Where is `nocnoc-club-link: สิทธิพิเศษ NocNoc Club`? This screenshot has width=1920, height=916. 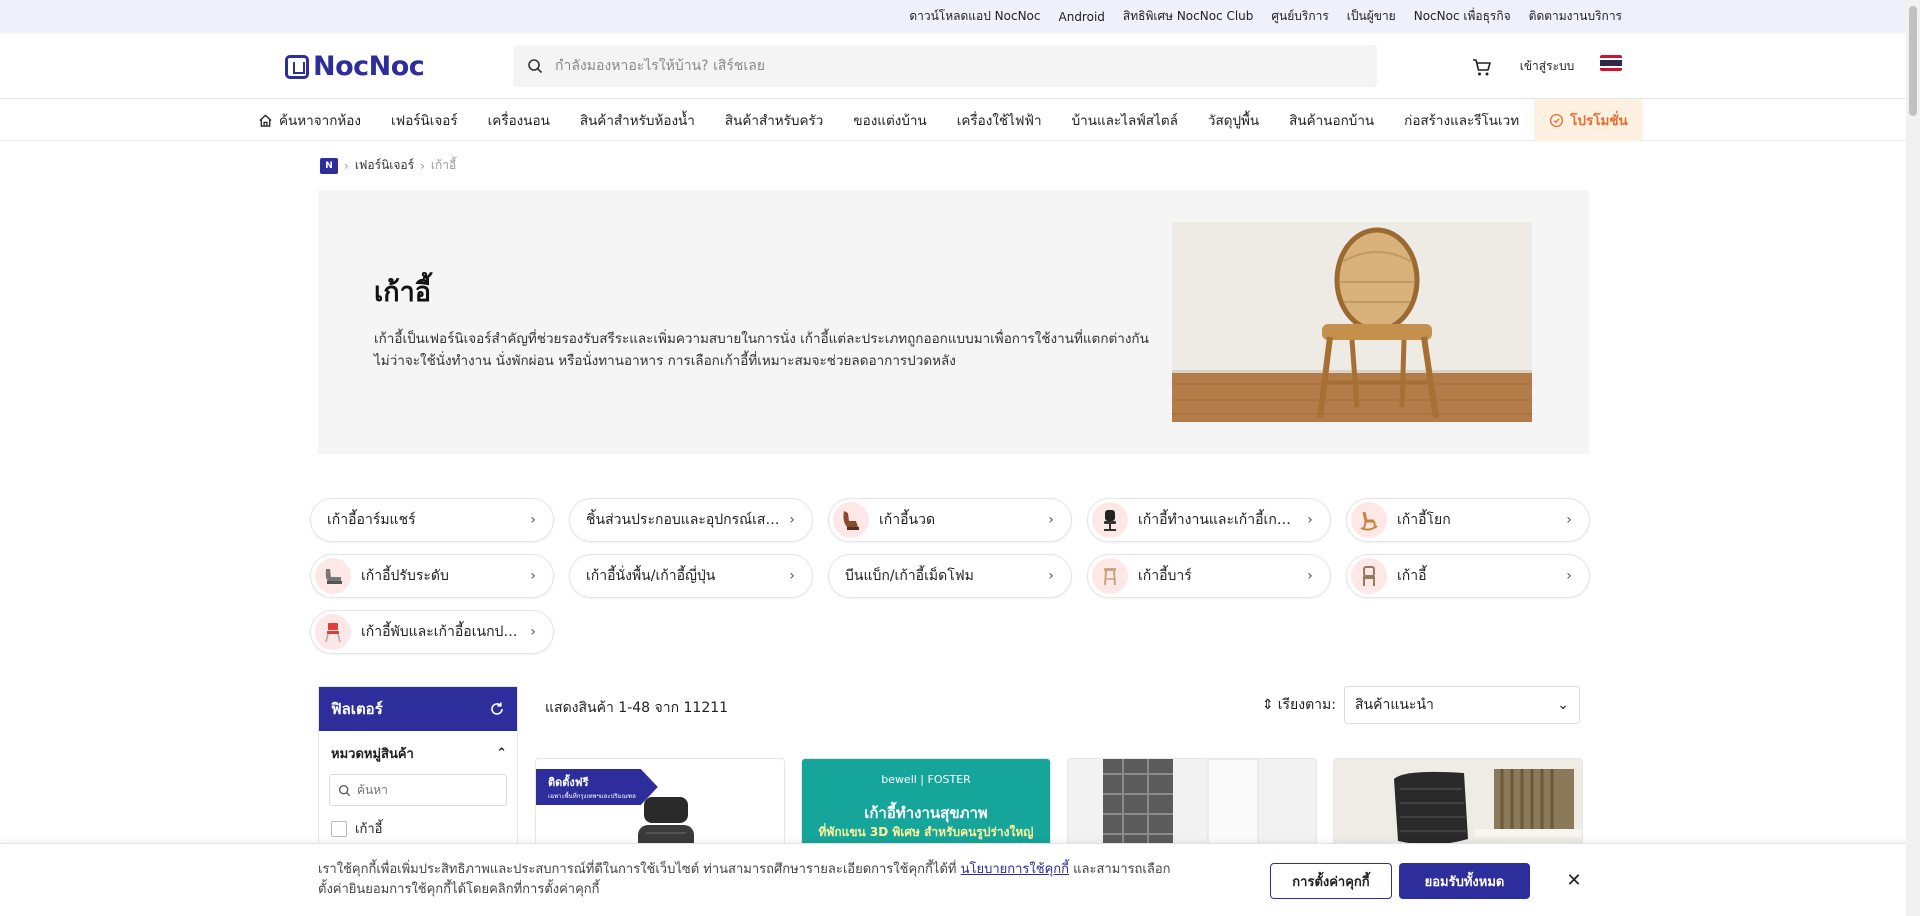
nocnoc-club-link: สิทธิพิเศษ NocNoc Club is located at coordinates (1188, 16).